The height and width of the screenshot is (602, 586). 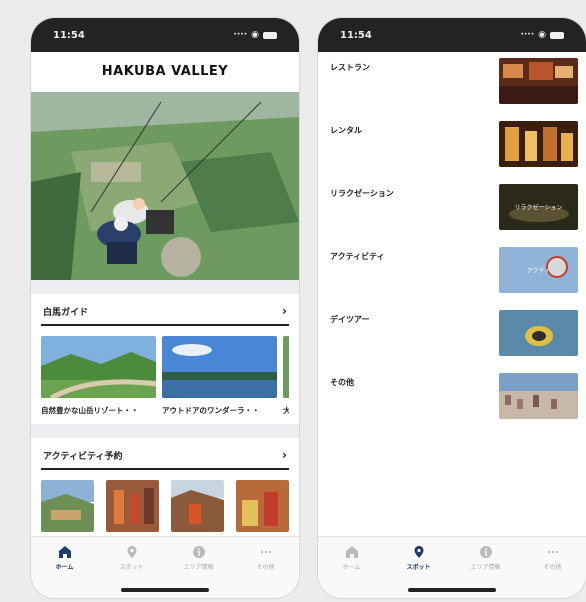 I want to click on category-row-other: その他, so click(x=454, y=404).